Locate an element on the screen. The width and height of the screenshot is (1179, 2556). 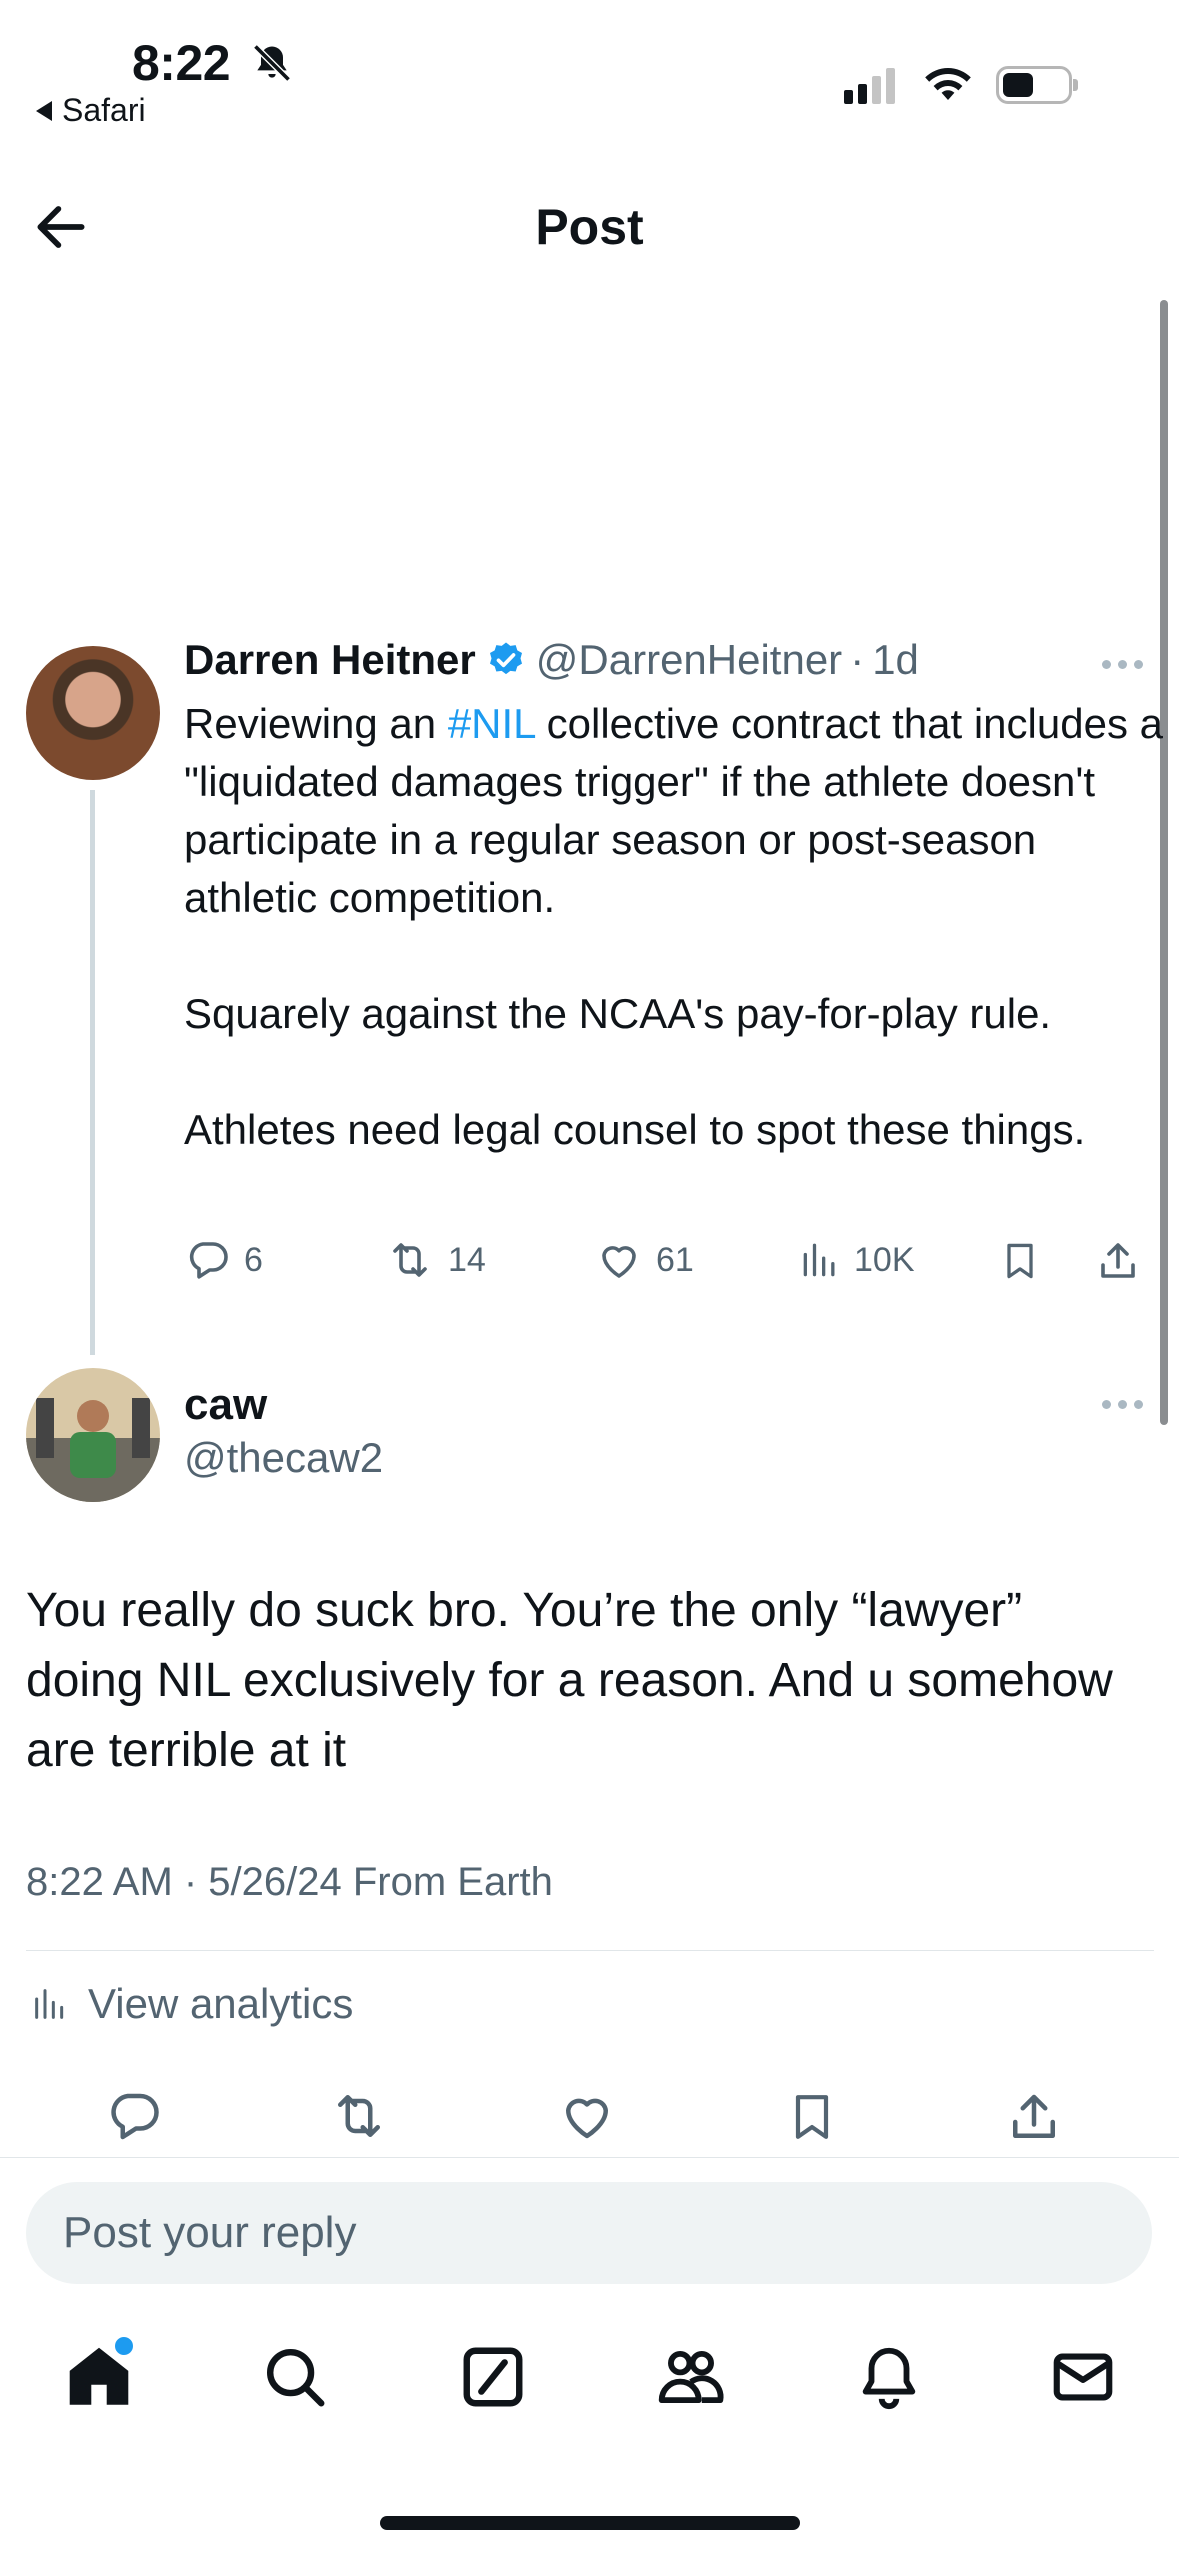
search-icon is located at coordinates (295, 2377).